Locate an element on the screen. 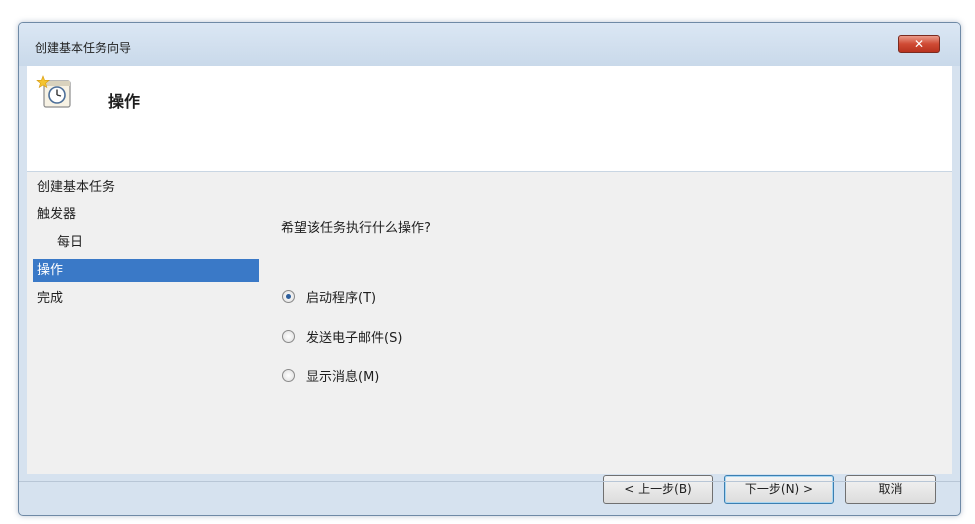 The height and width of the screenshot is (524, 975). next-button: 下一步(N) > is located at coordinates (779, 489).